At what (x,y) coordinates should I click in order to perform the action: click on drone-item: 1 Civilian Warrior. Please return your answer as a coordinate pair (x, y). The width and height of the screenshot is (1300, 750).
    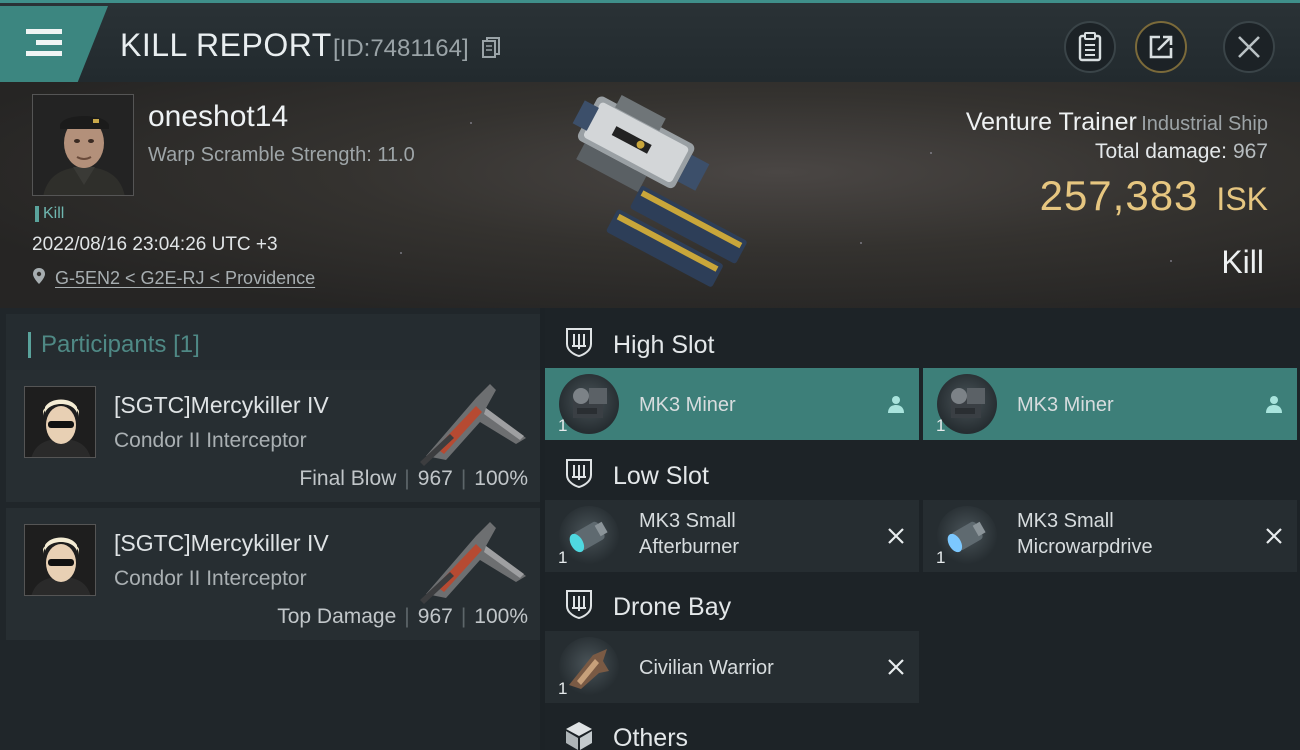
    Looking at the image, I should click on (732, 667).